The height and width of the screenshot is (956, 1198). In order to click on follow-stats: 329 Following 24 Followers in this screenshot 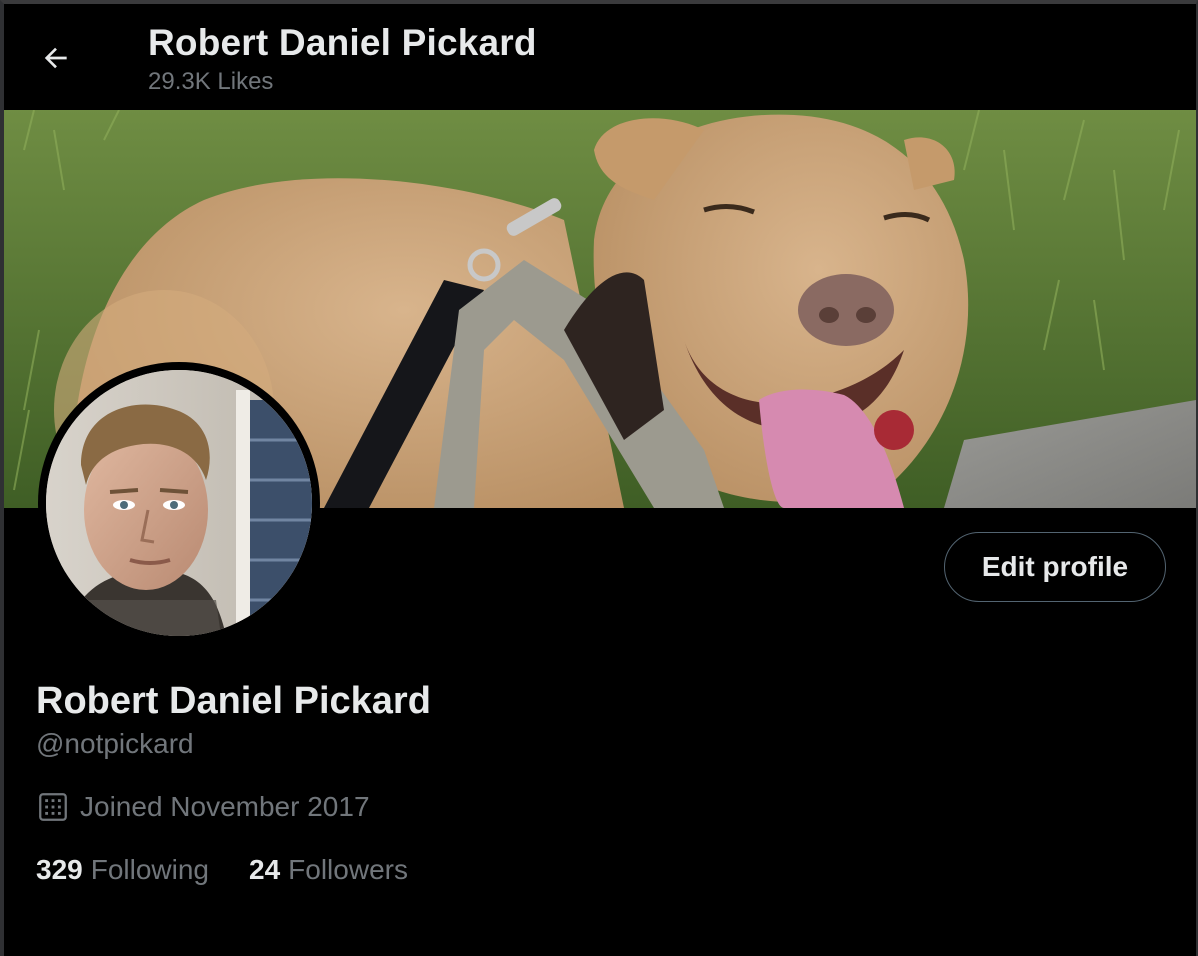, I will do `click(242, 870)`.